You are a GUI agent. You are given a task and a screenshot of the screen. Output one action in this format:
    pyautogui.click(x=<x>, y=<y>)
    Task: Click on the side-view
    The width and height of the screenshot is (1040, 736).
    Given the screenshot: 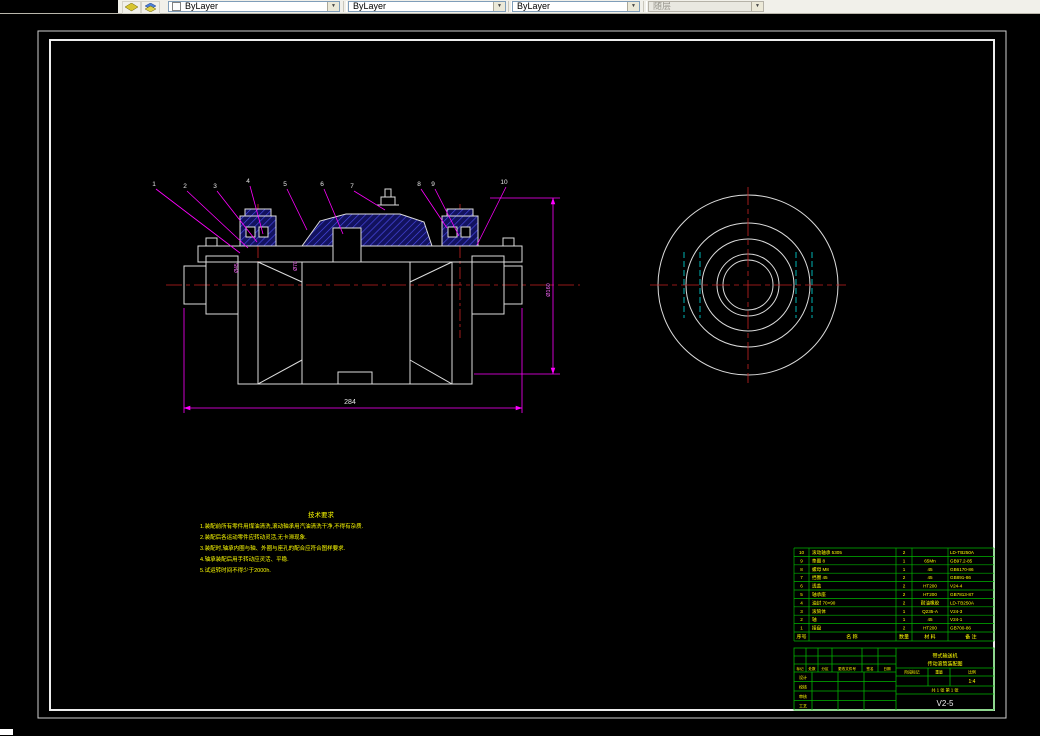 What is the action you would take?
    pyautogui.click(x=748, y=285)
    